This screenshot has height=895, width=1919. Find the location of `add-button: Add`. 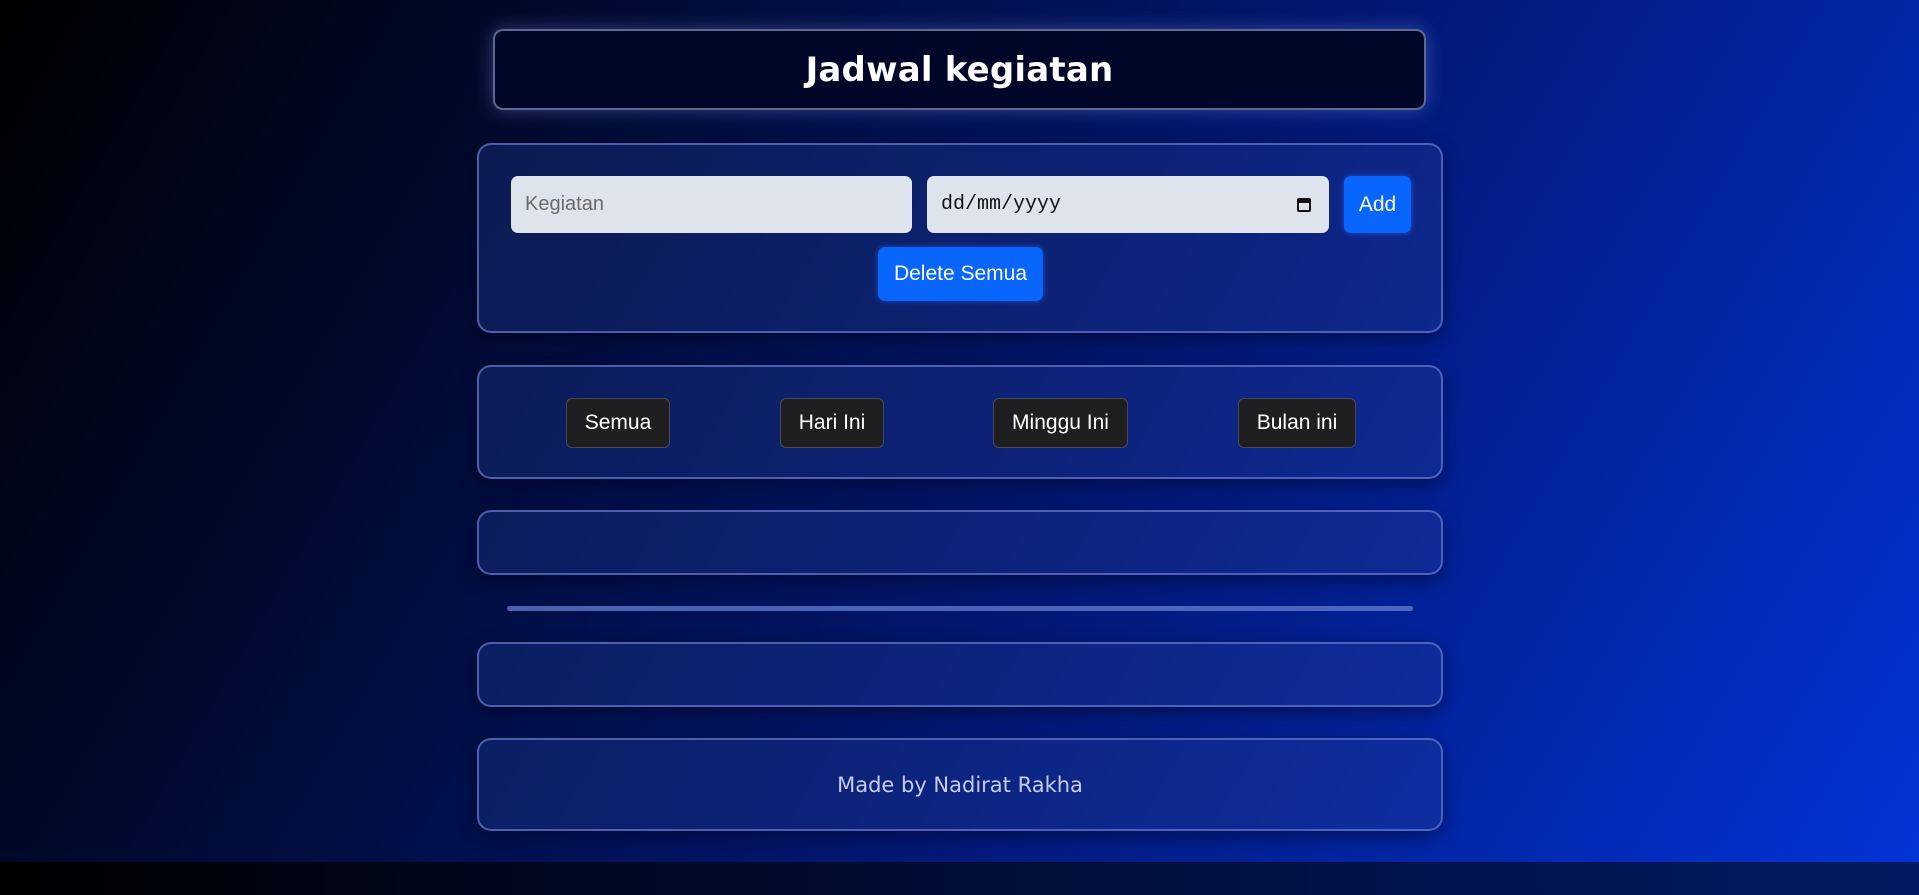

add-button: Add is located at coordinates (1377, 204).